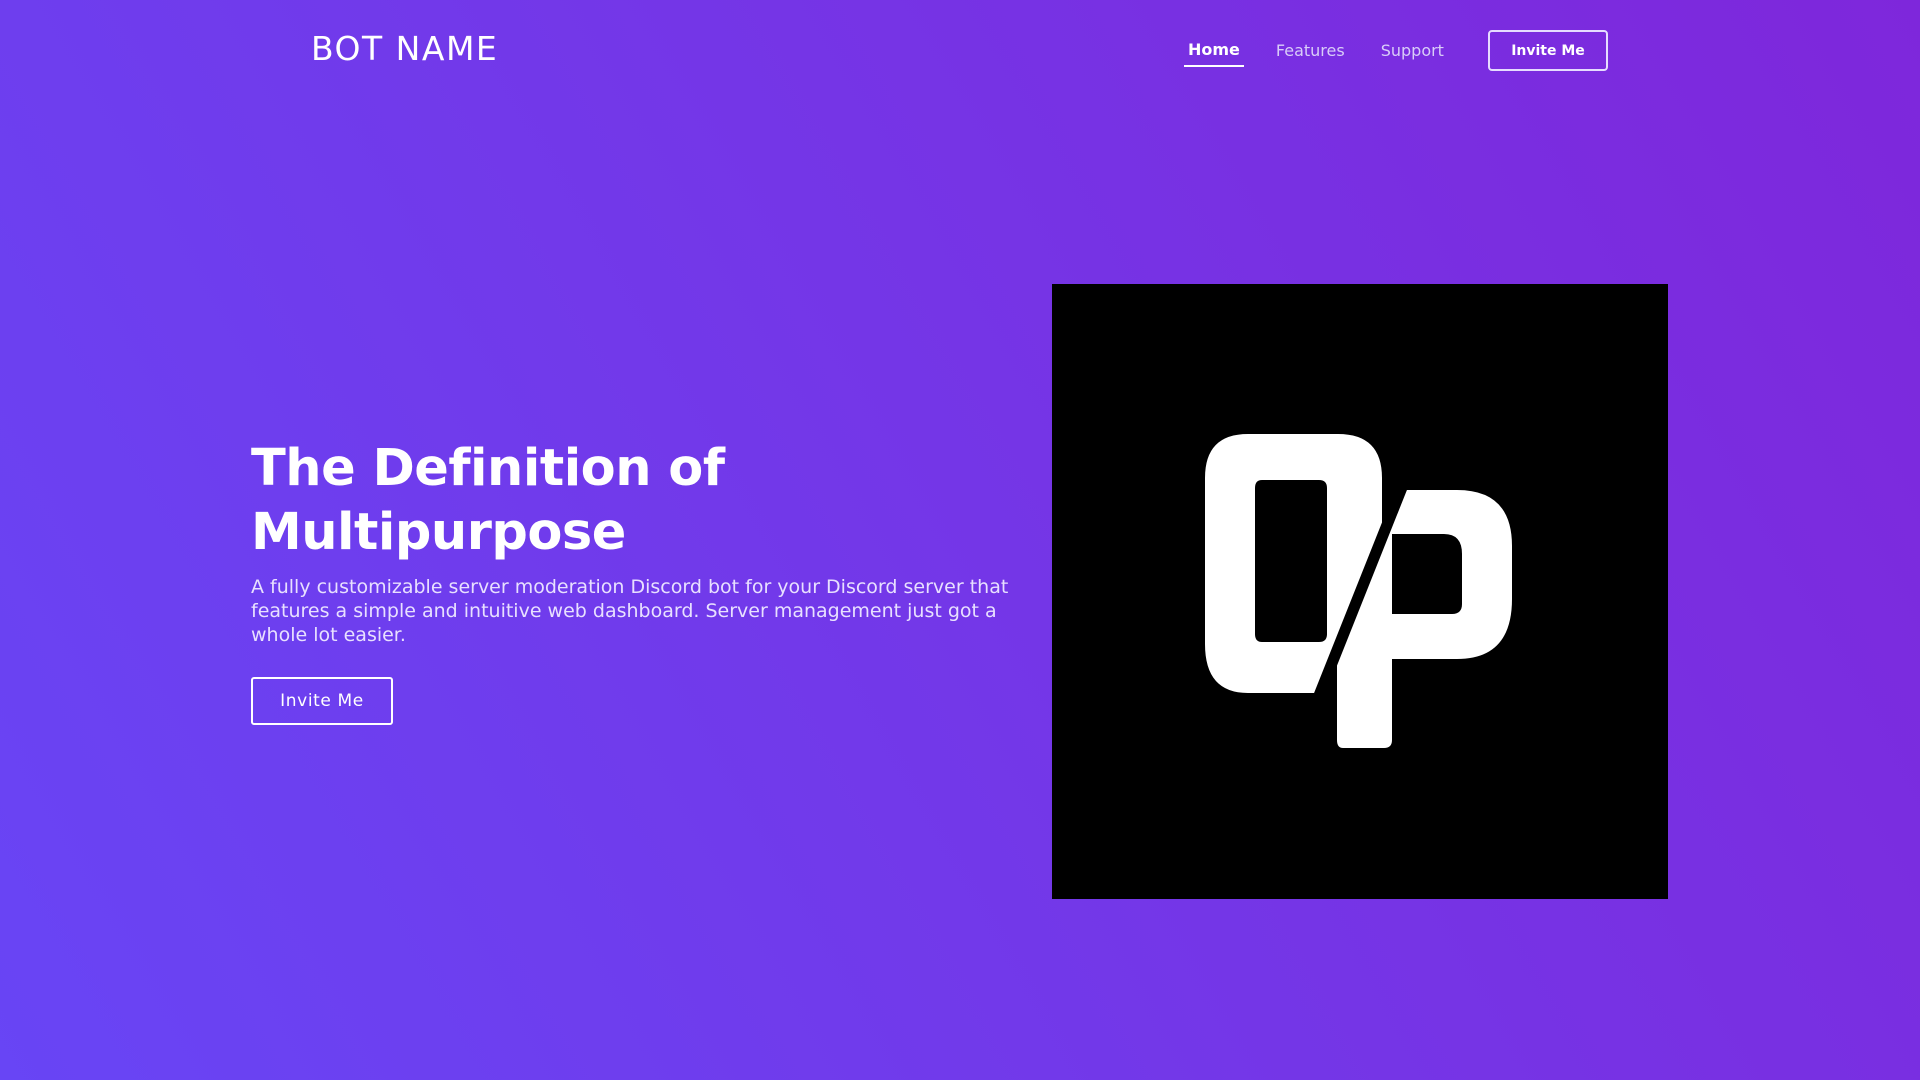  I want to click on nav-invite-button: Invite Me, so click(1548, 50).